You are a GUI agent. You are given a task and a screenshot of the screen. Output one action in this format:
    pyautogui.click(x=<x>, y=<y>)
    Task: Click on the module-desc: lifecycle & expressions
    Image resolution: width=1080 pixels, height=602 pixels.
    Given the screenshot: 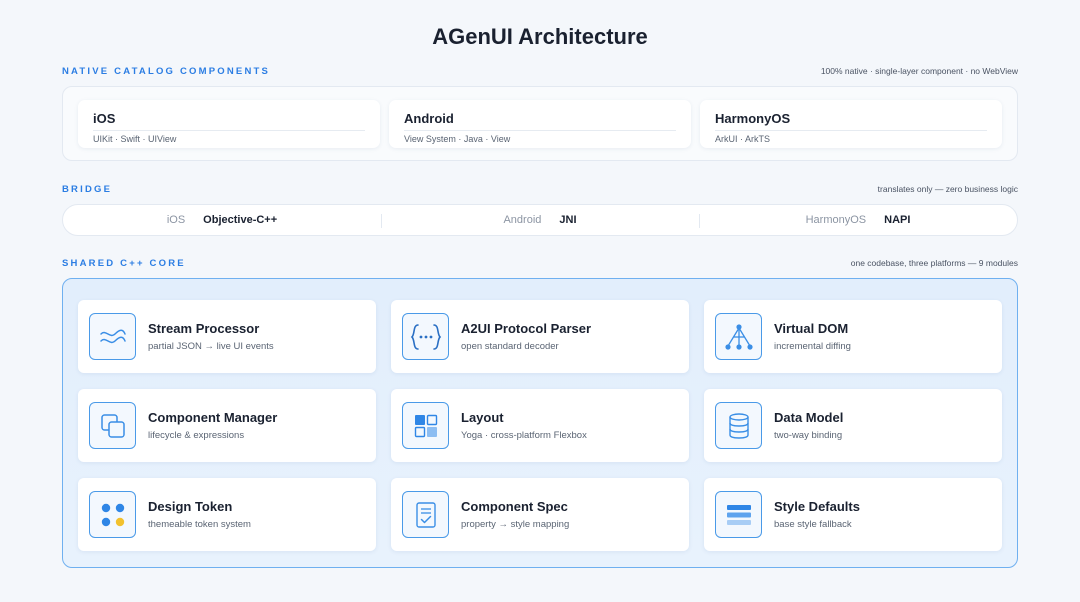 What is the action you would take?
    pyautogui.click(x=196, y=435)
    